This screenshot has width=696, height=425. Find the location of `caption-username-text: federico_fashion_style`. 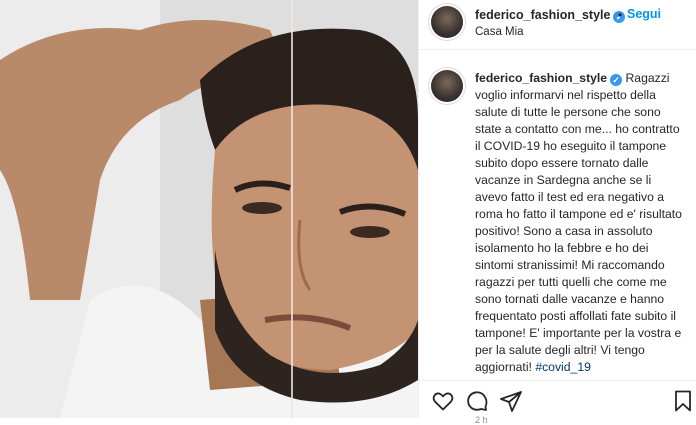

caption-username-text: federico_fashion_style is located at coordinates (541, 78).